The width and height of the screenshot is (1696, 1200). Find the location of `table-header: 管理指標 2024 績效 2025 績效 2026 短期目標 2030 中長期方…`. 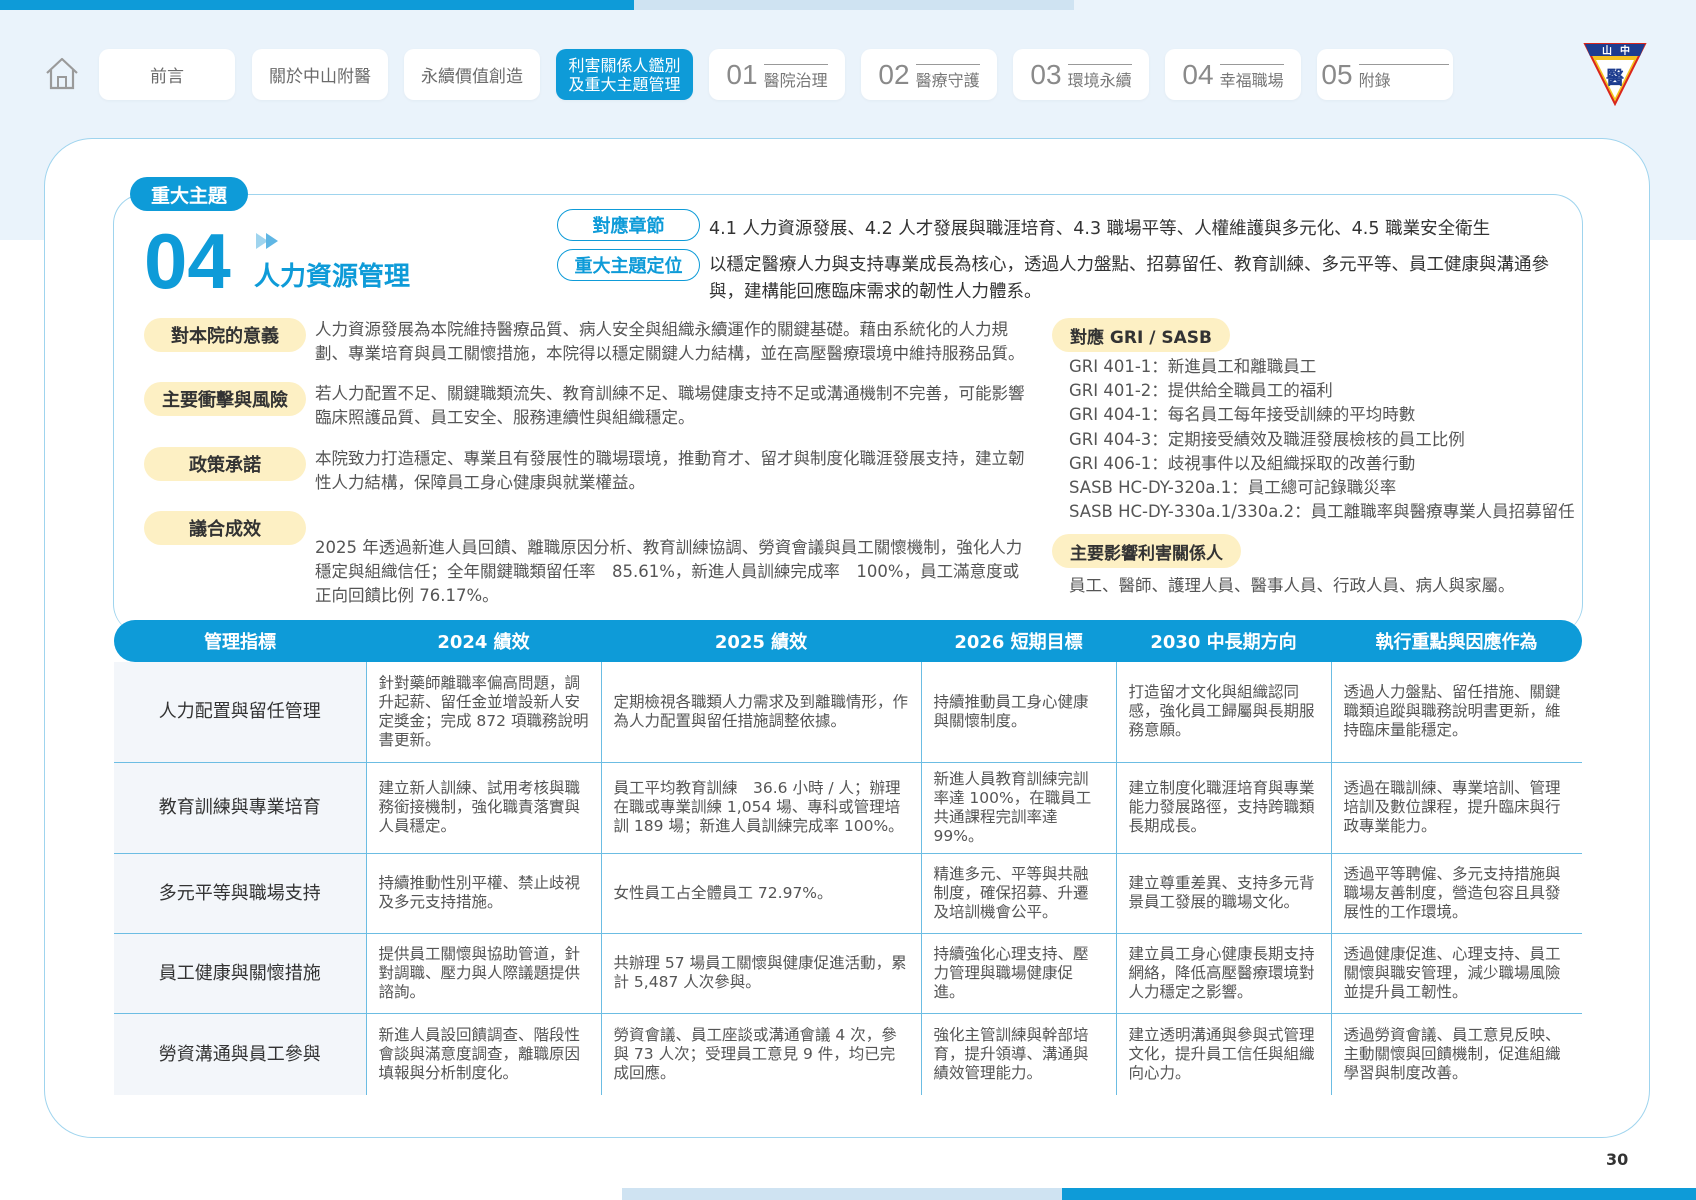

table-header: 管理指標 2024 績效 2025 績效 2026 短期目標 2030 中長期方… is located at coordinates (848, 641).